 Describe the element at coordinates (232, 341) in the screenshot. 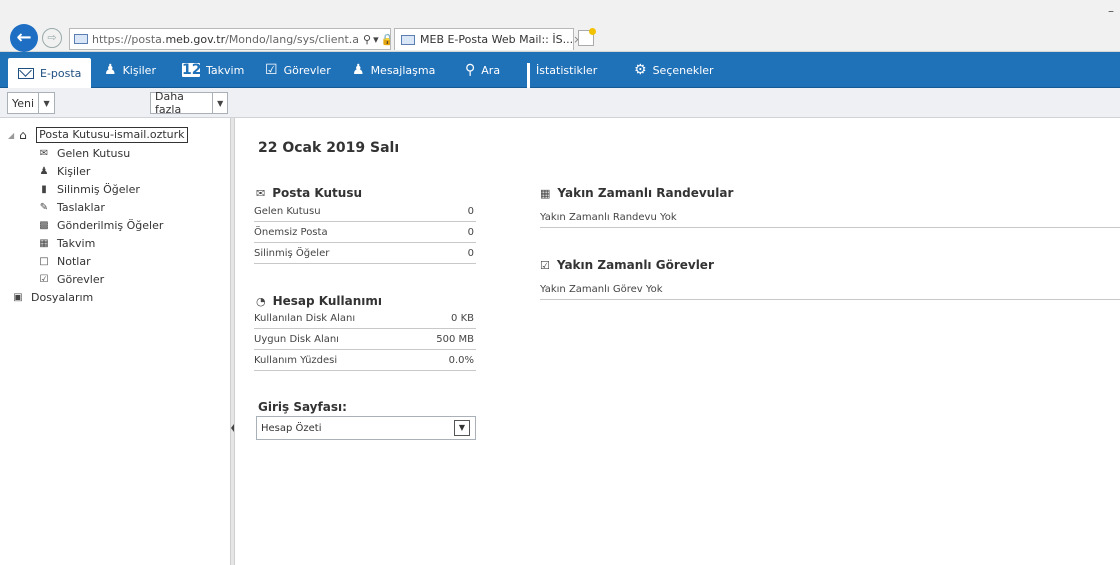

I see `pane-splitter` at that location.